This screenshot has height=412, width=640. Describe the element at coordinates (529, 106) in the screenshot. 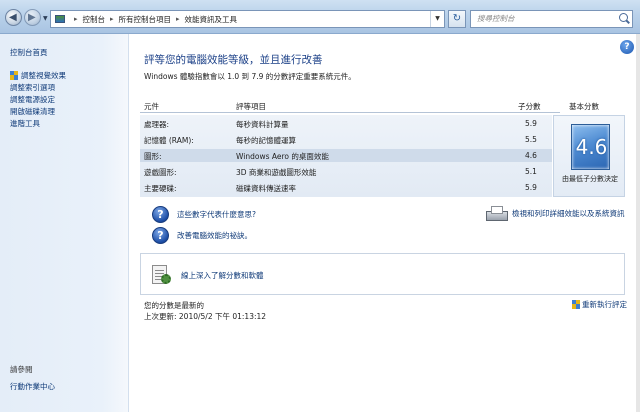

I see `column-header-subscore: 子分數` at that location.